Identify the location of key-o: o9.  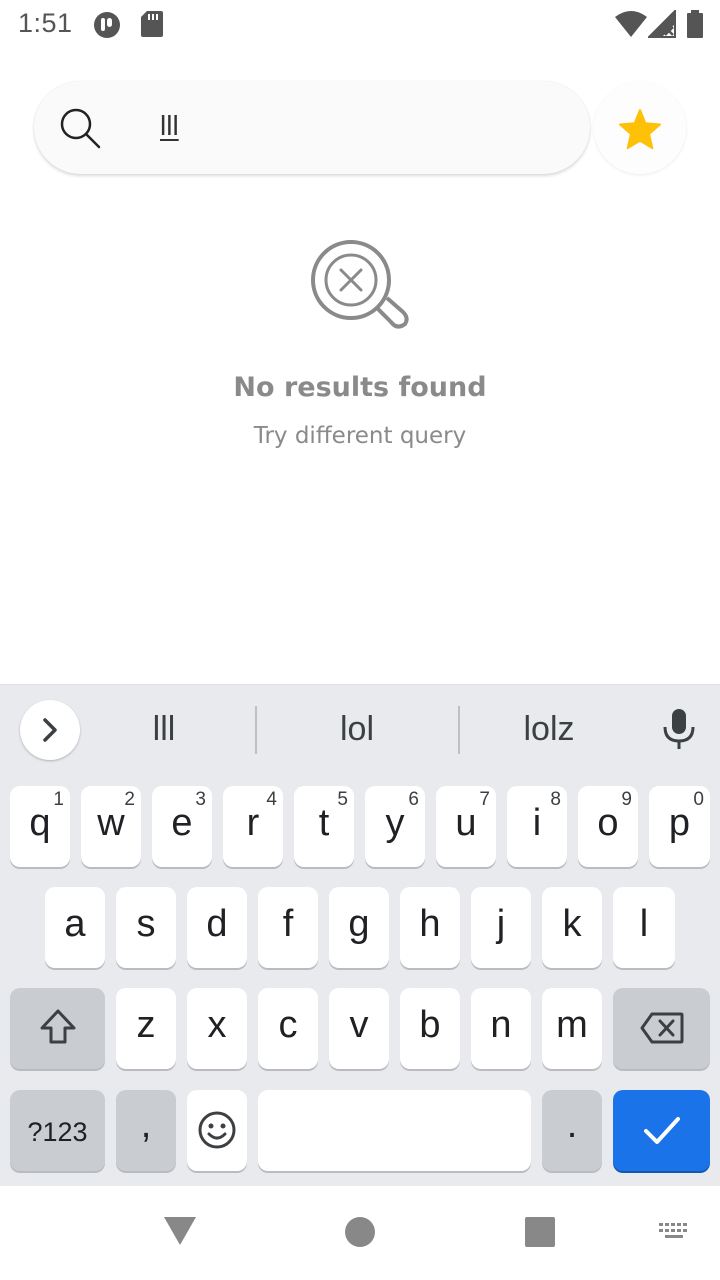
(608, 826).